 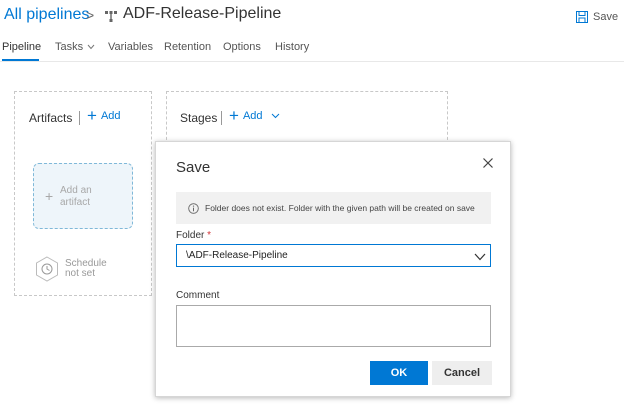 What do you see at coordinates (221, 118) in the screenshot?
I see `stages-divider` at bounding box center [221, 118].